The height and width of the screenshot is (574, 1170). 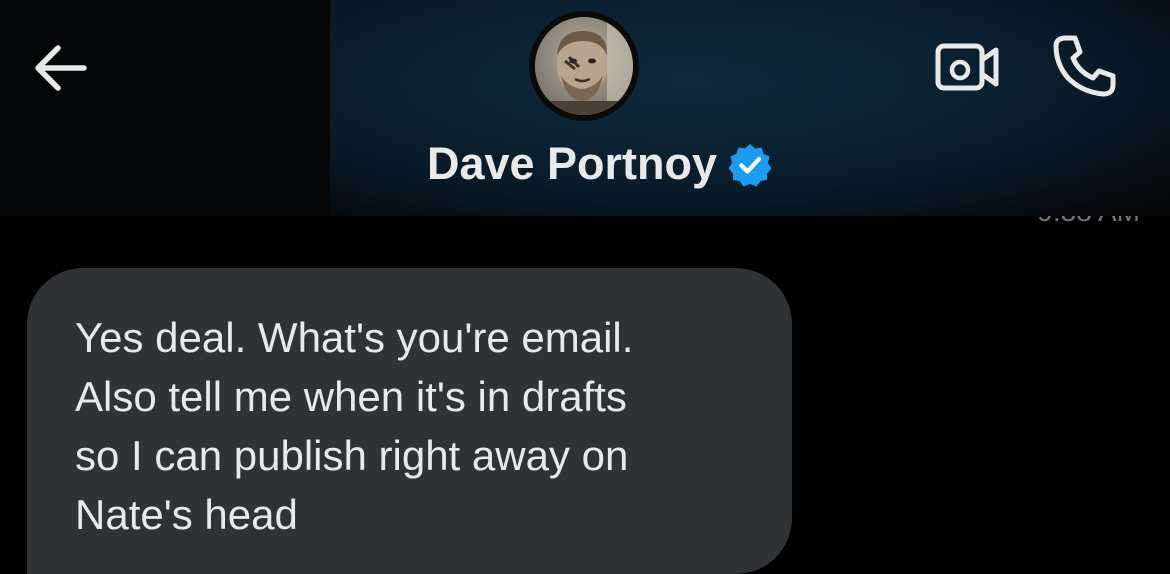 I want to click on phone-call-button, so click(x=1085, y=66).